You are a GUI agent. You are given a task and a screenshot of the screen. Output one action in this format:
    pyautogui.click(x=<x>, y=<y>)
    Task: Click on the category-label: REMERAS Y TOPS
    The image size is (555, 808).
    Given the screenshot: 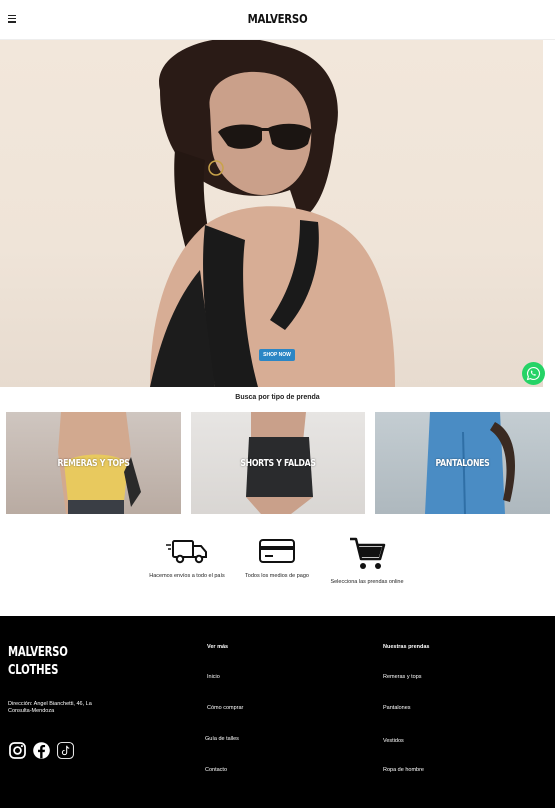 What is the action you would take?
    pyautogui.click(x=93, y=463)
    